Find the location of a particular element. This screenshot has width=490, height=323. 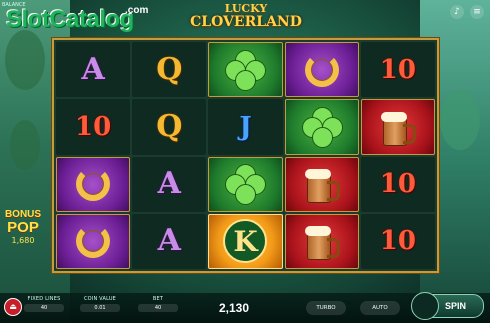

bet-box: BET 40 is located at coordinates (158, 308).